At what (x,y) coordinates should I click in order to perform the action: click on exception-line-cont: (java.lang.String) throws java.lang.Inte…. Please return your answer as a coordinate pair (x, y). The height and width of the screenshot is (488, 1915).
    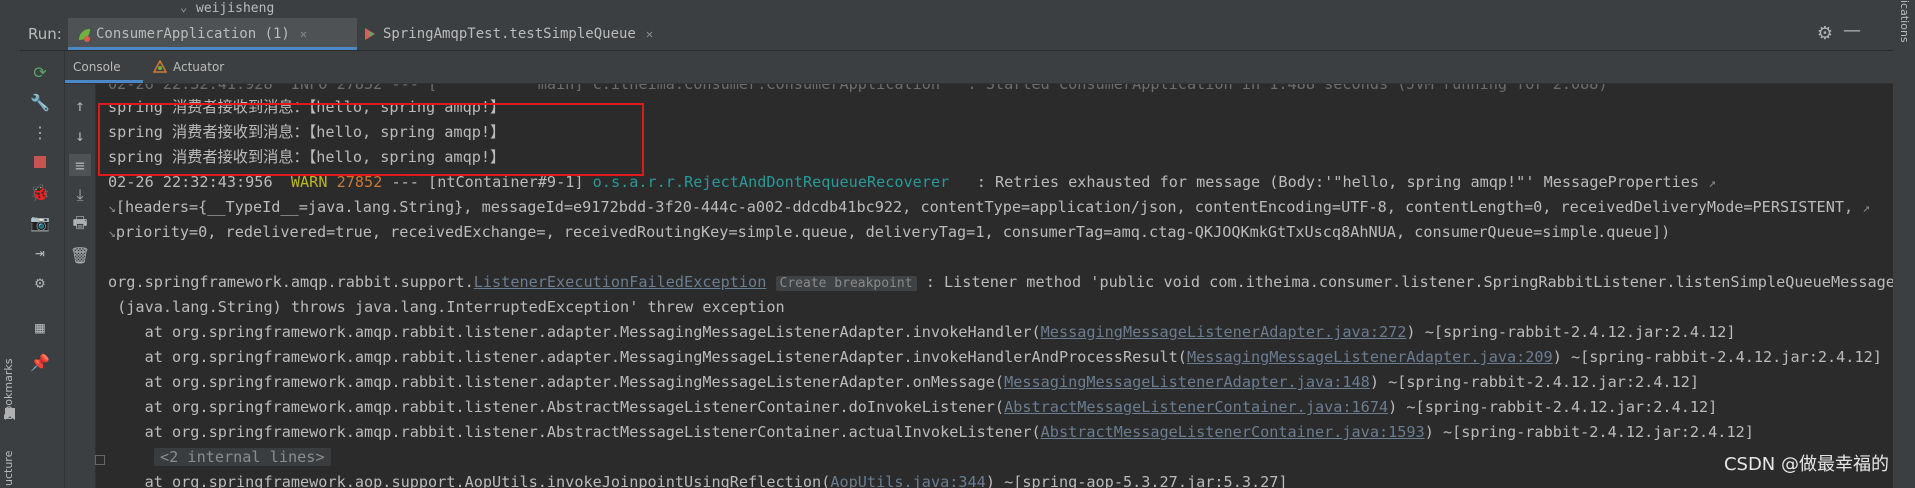
    Looking at the image, I should click on (446, 307).